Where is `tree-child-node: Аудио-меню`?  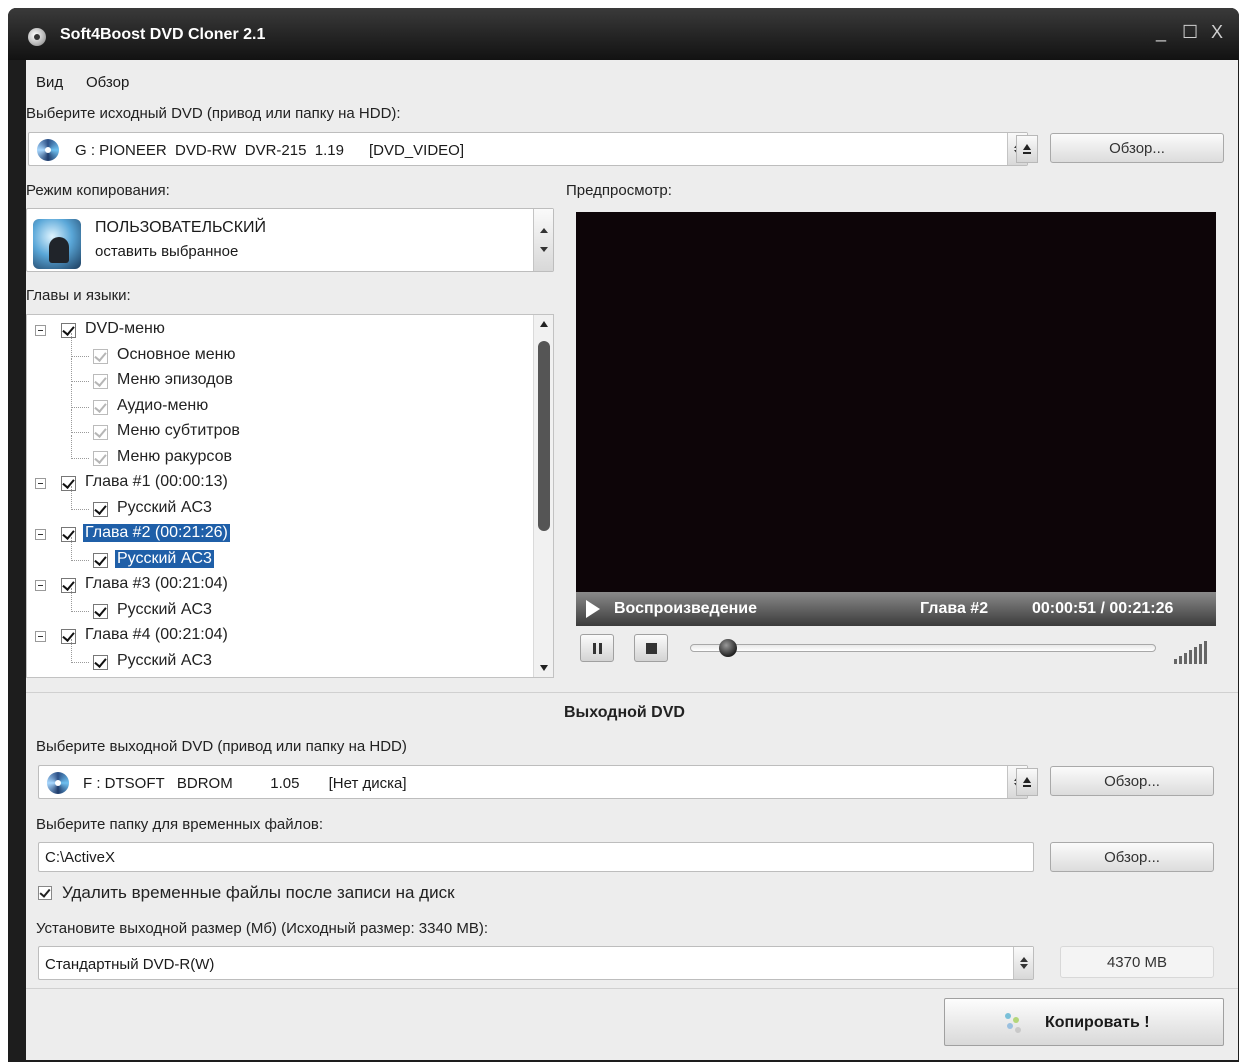 tree-child-node: Аудио-меню is located at coordinates (277, 400).